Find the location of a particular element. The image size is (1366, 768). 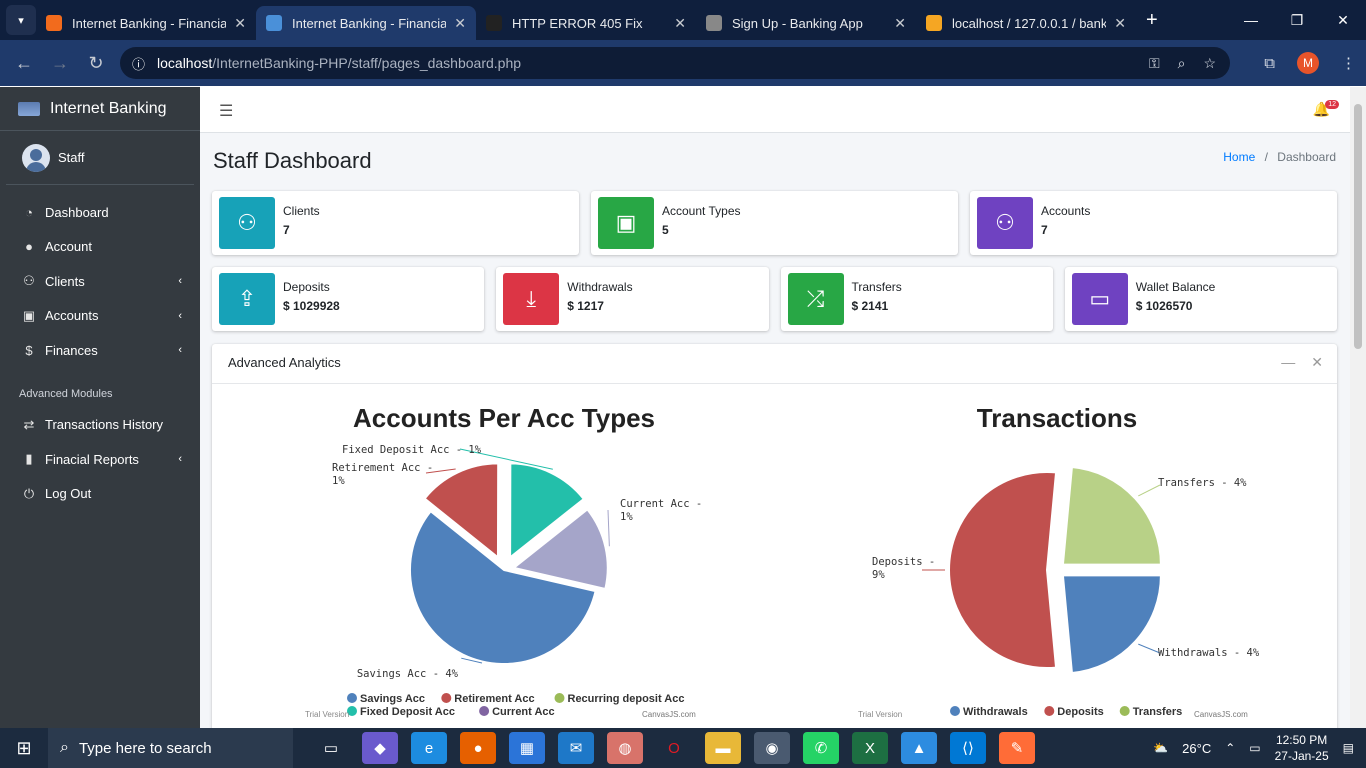

page-title: Staff Dashboard is located at coordinates (292, 160).